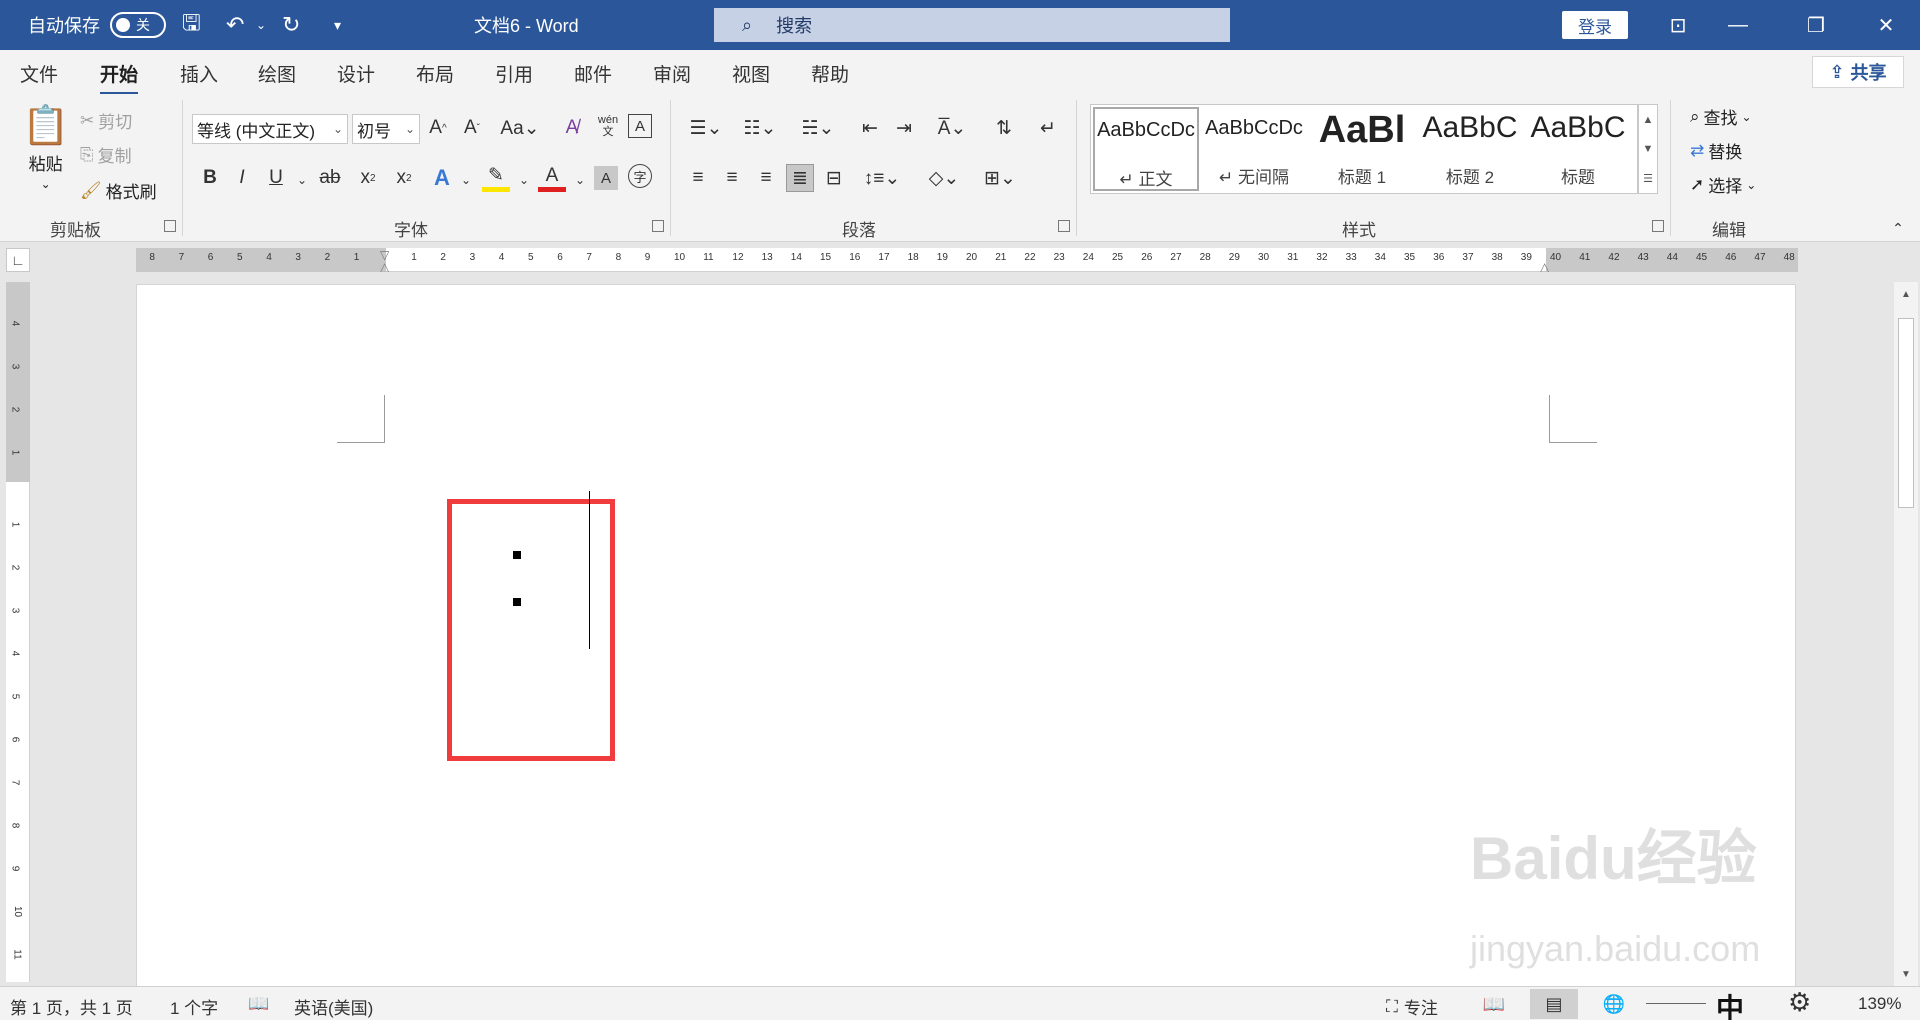 Image resolution: width=1920 pixels, height=1020 pixels. I want to click on word-count: 1 个字, so click(194, 1006).